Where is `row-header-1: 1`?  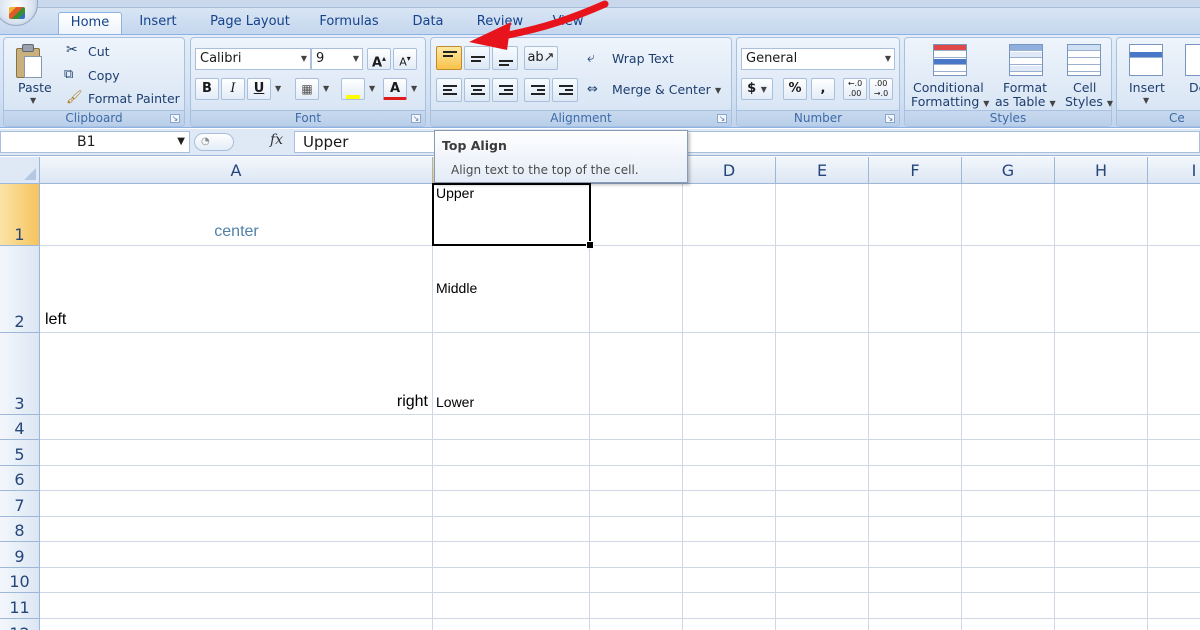
row-header-1: 1 is located at coordinates (20, 215).